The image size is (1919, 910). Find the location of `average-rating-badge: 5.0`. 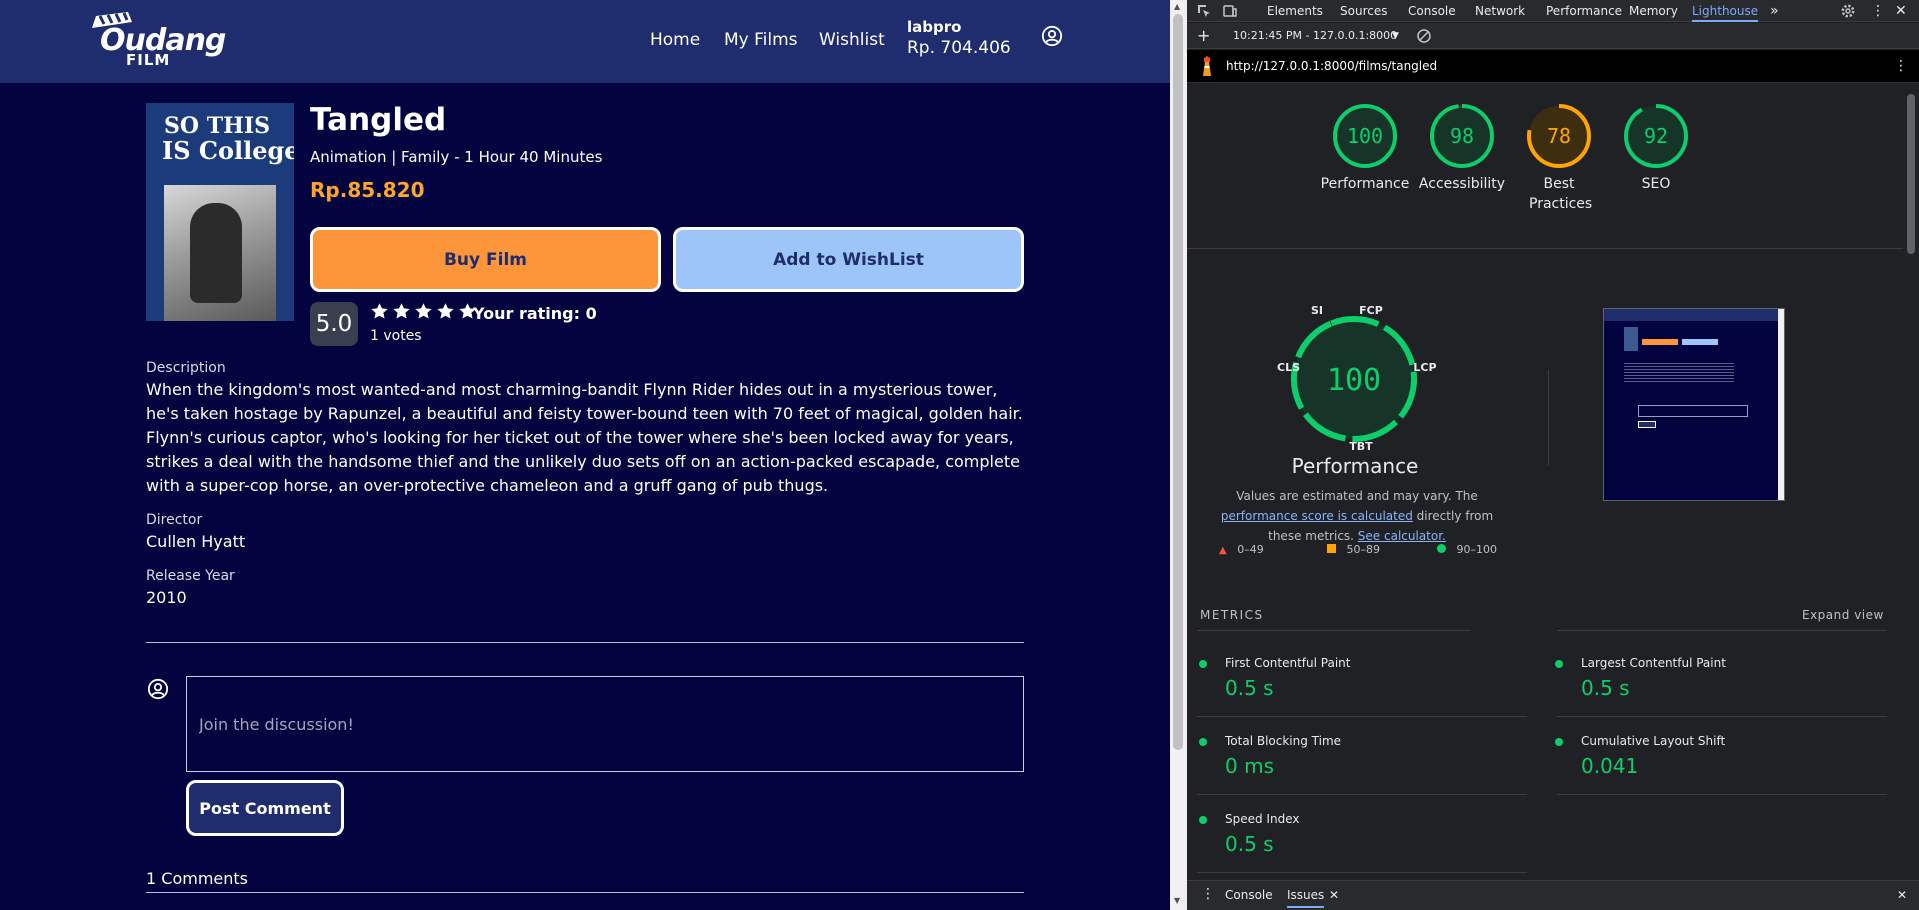

average-rating-badge: 5.0 is located at coordinates (334, 324).